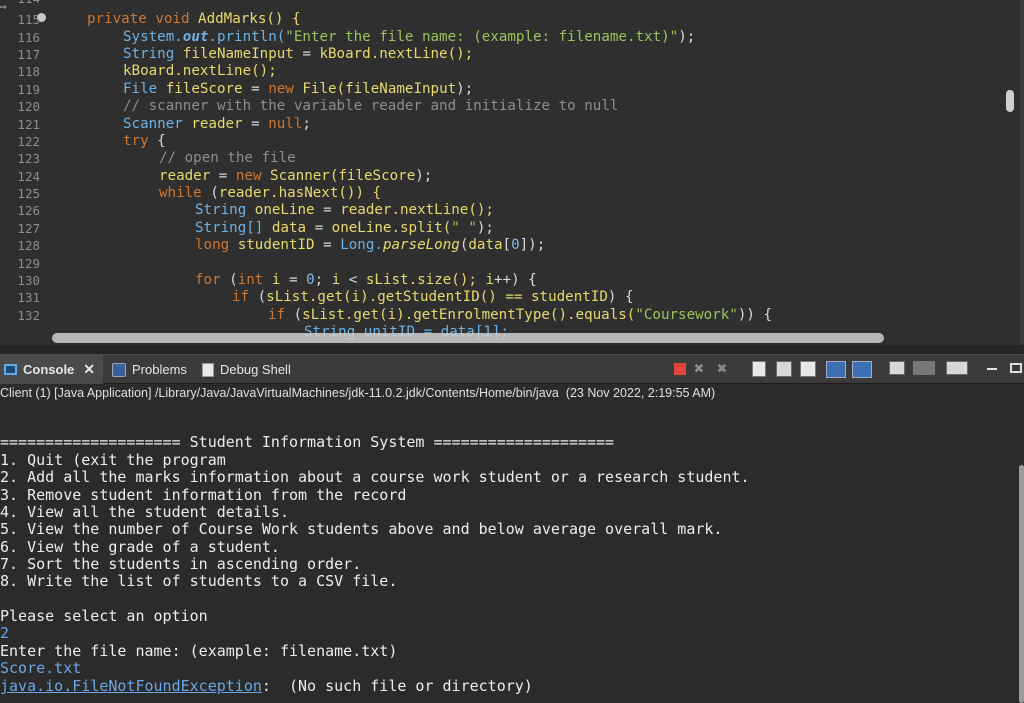 The width and height of the screenshot is (1024, 703). Describe the element at coordinates (344, 228) in the screenshot. I see `code-line: String[] data = oneLine.split(" ");` at that location.